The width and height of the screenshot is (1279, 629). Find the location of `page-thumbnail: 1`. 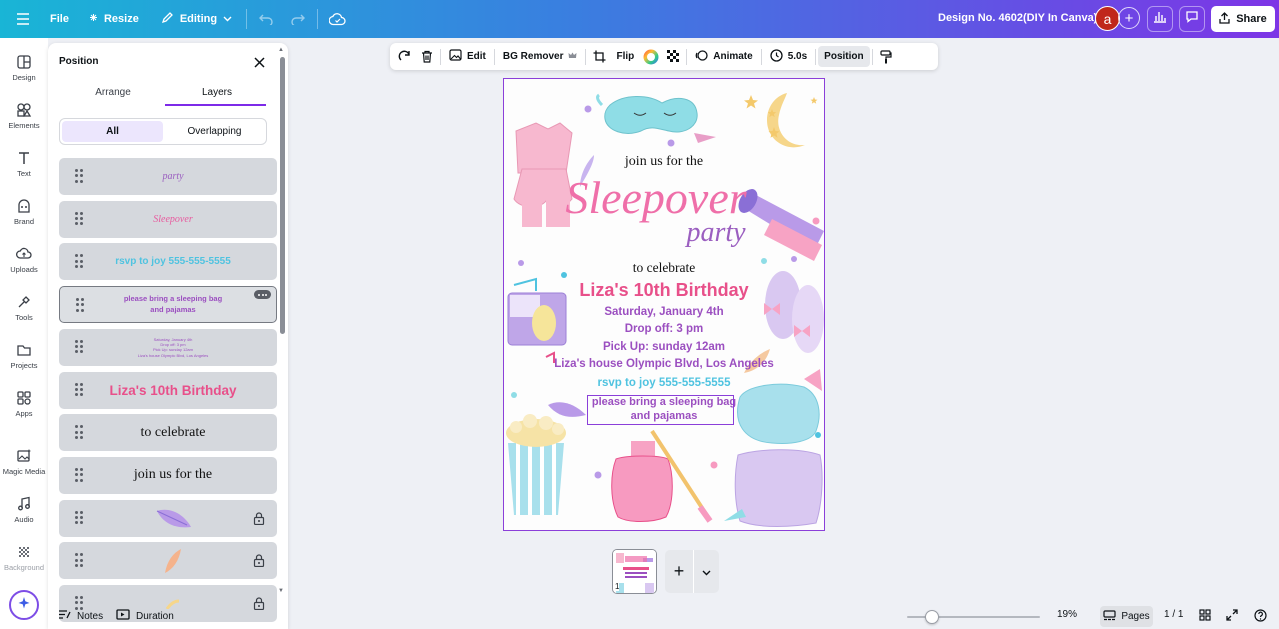

page-thumbnail: 1 is located at coordinates (634, 571).